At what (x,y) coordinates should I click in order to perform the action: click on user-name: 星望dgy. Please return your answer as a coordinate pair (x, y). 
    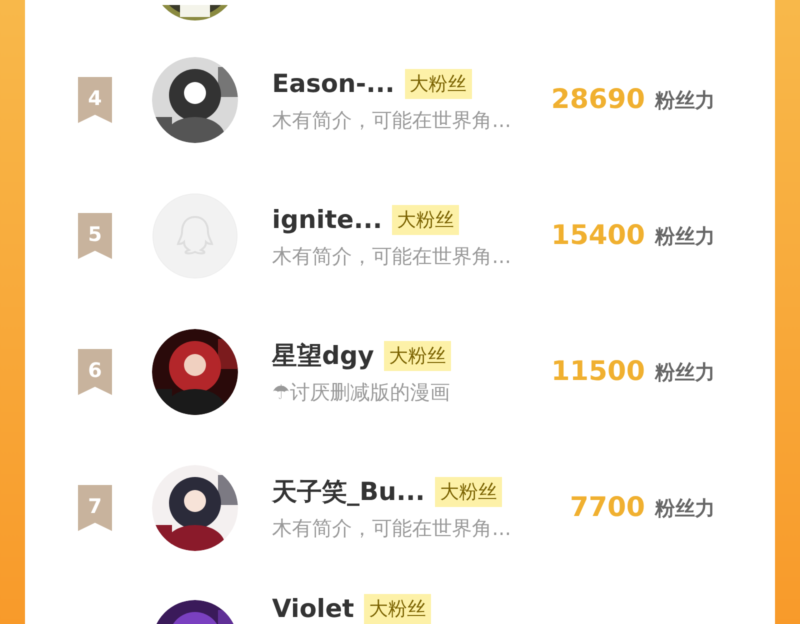
    Looking at the image, I should click on (323, 356).